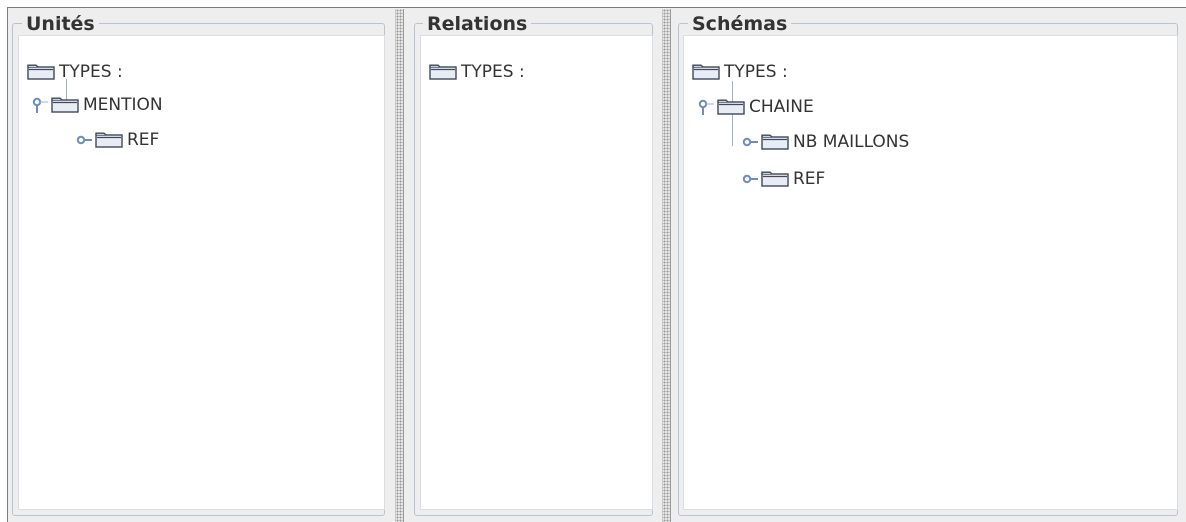 This screenshot has height=522, width=1186. I want to click on panel-unites-title: Unités, so click(60, 24).